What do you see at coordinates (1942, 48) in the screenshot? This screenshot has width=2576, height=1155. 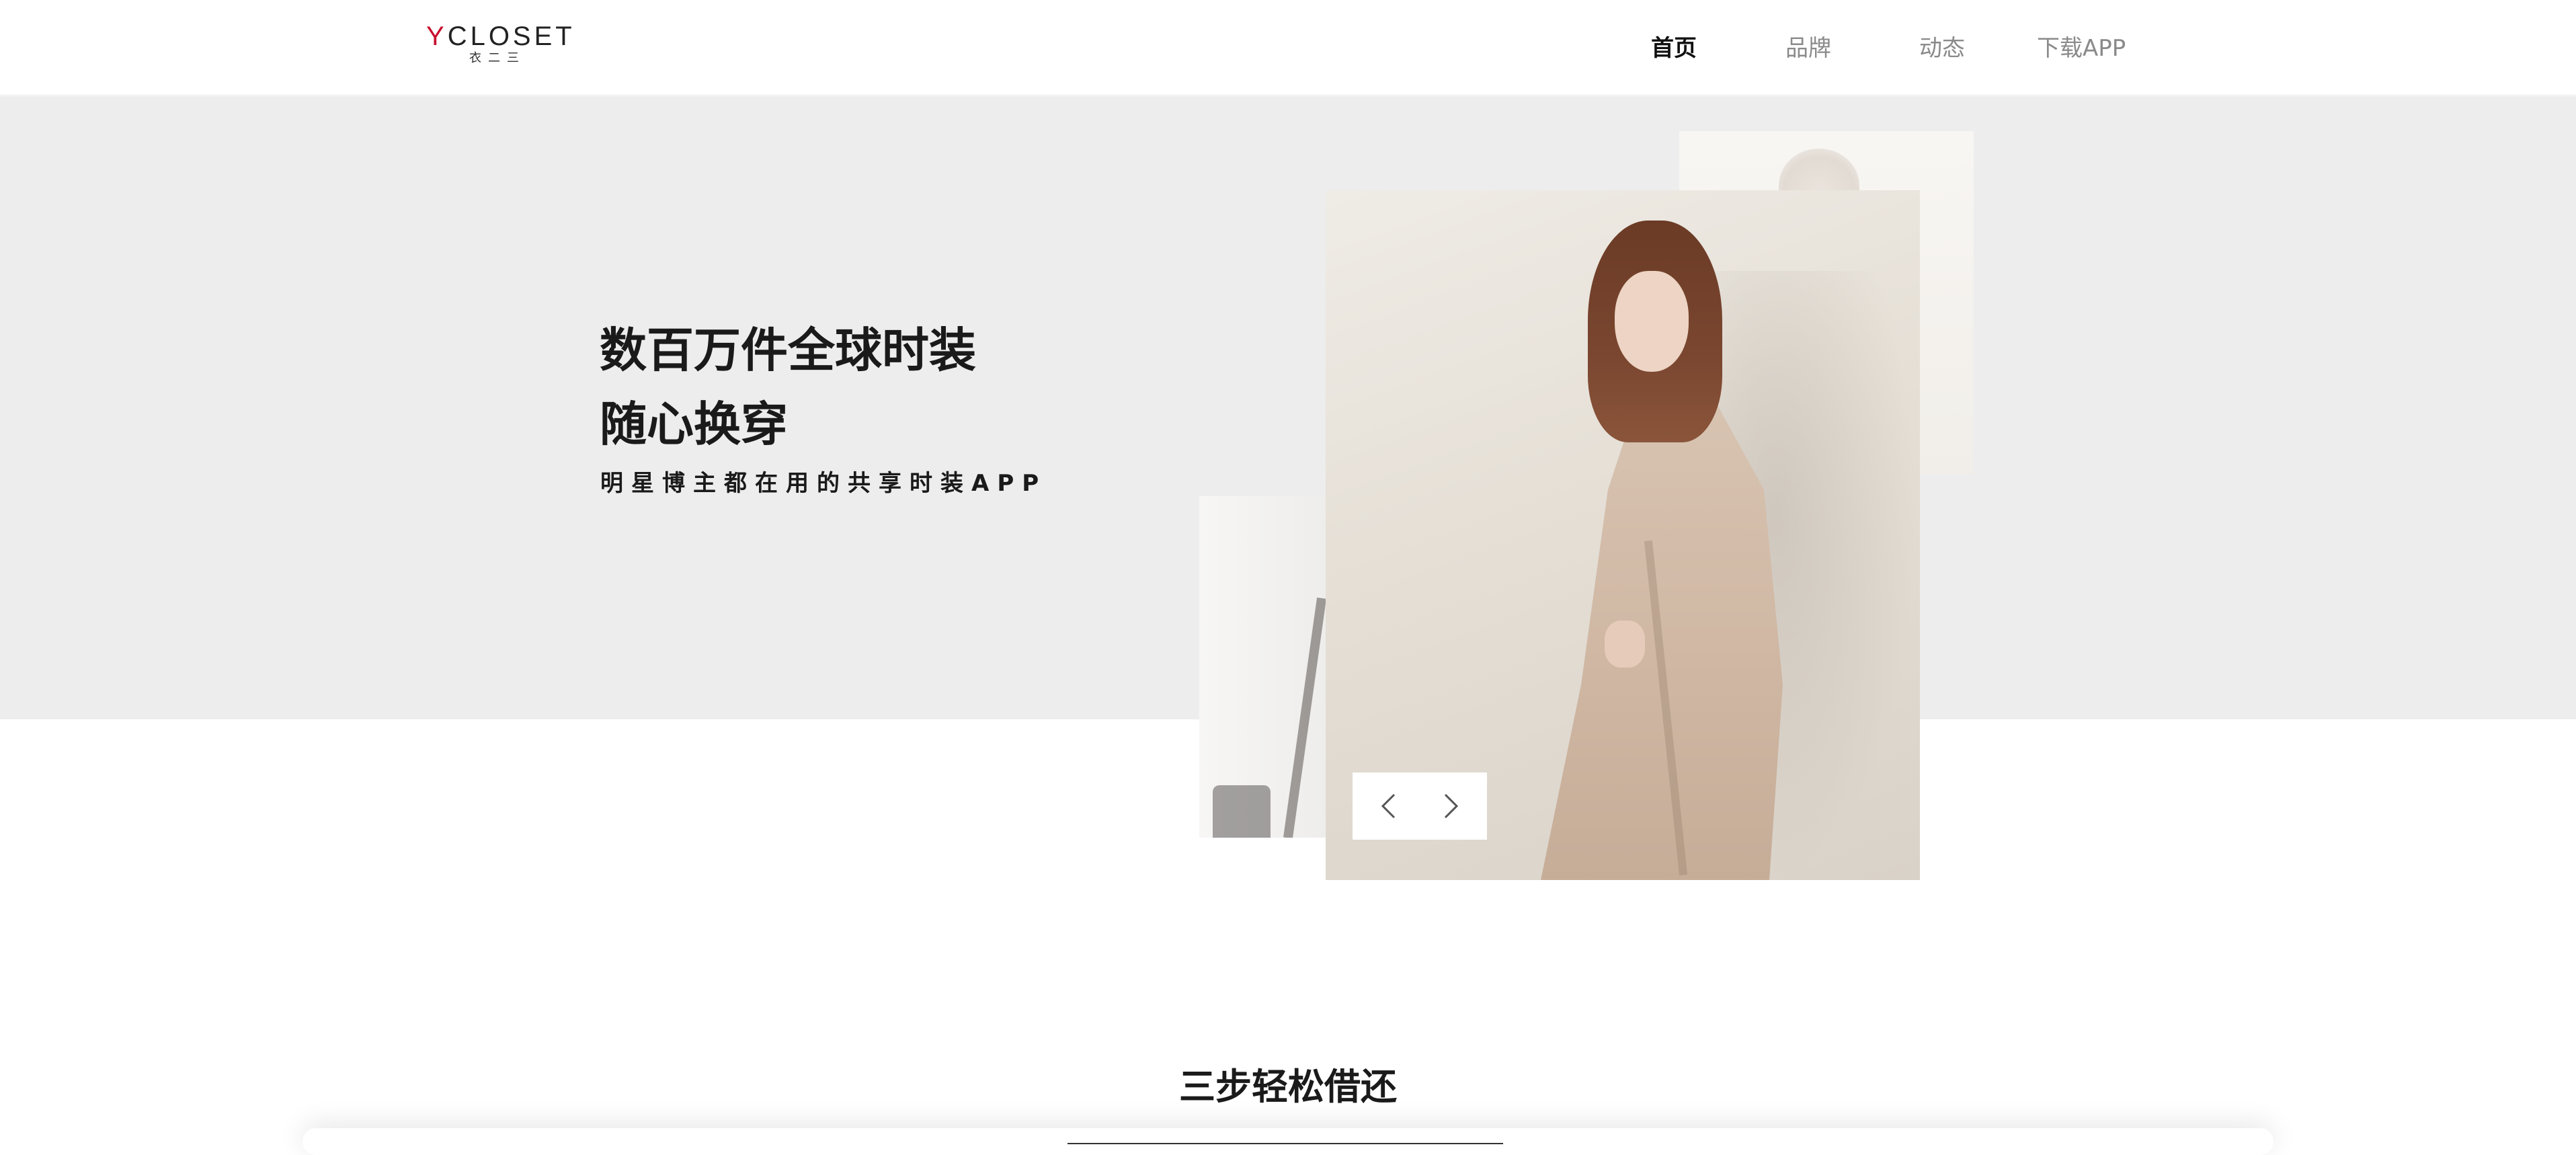 I see `nav-news: 动态` at bounding box center [1942, 48].